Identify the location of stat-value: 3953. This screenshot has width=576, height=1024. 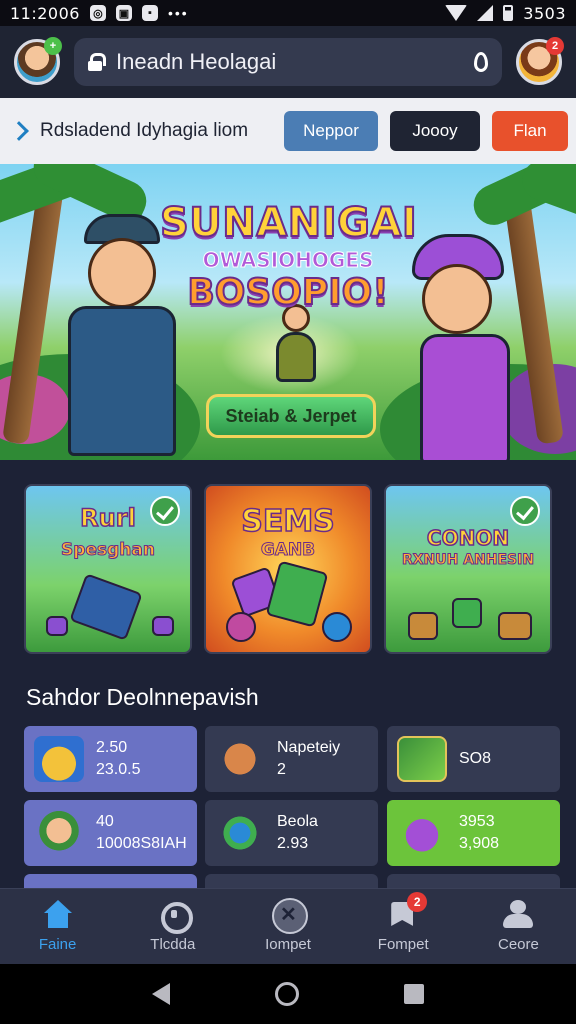
(477, 821).